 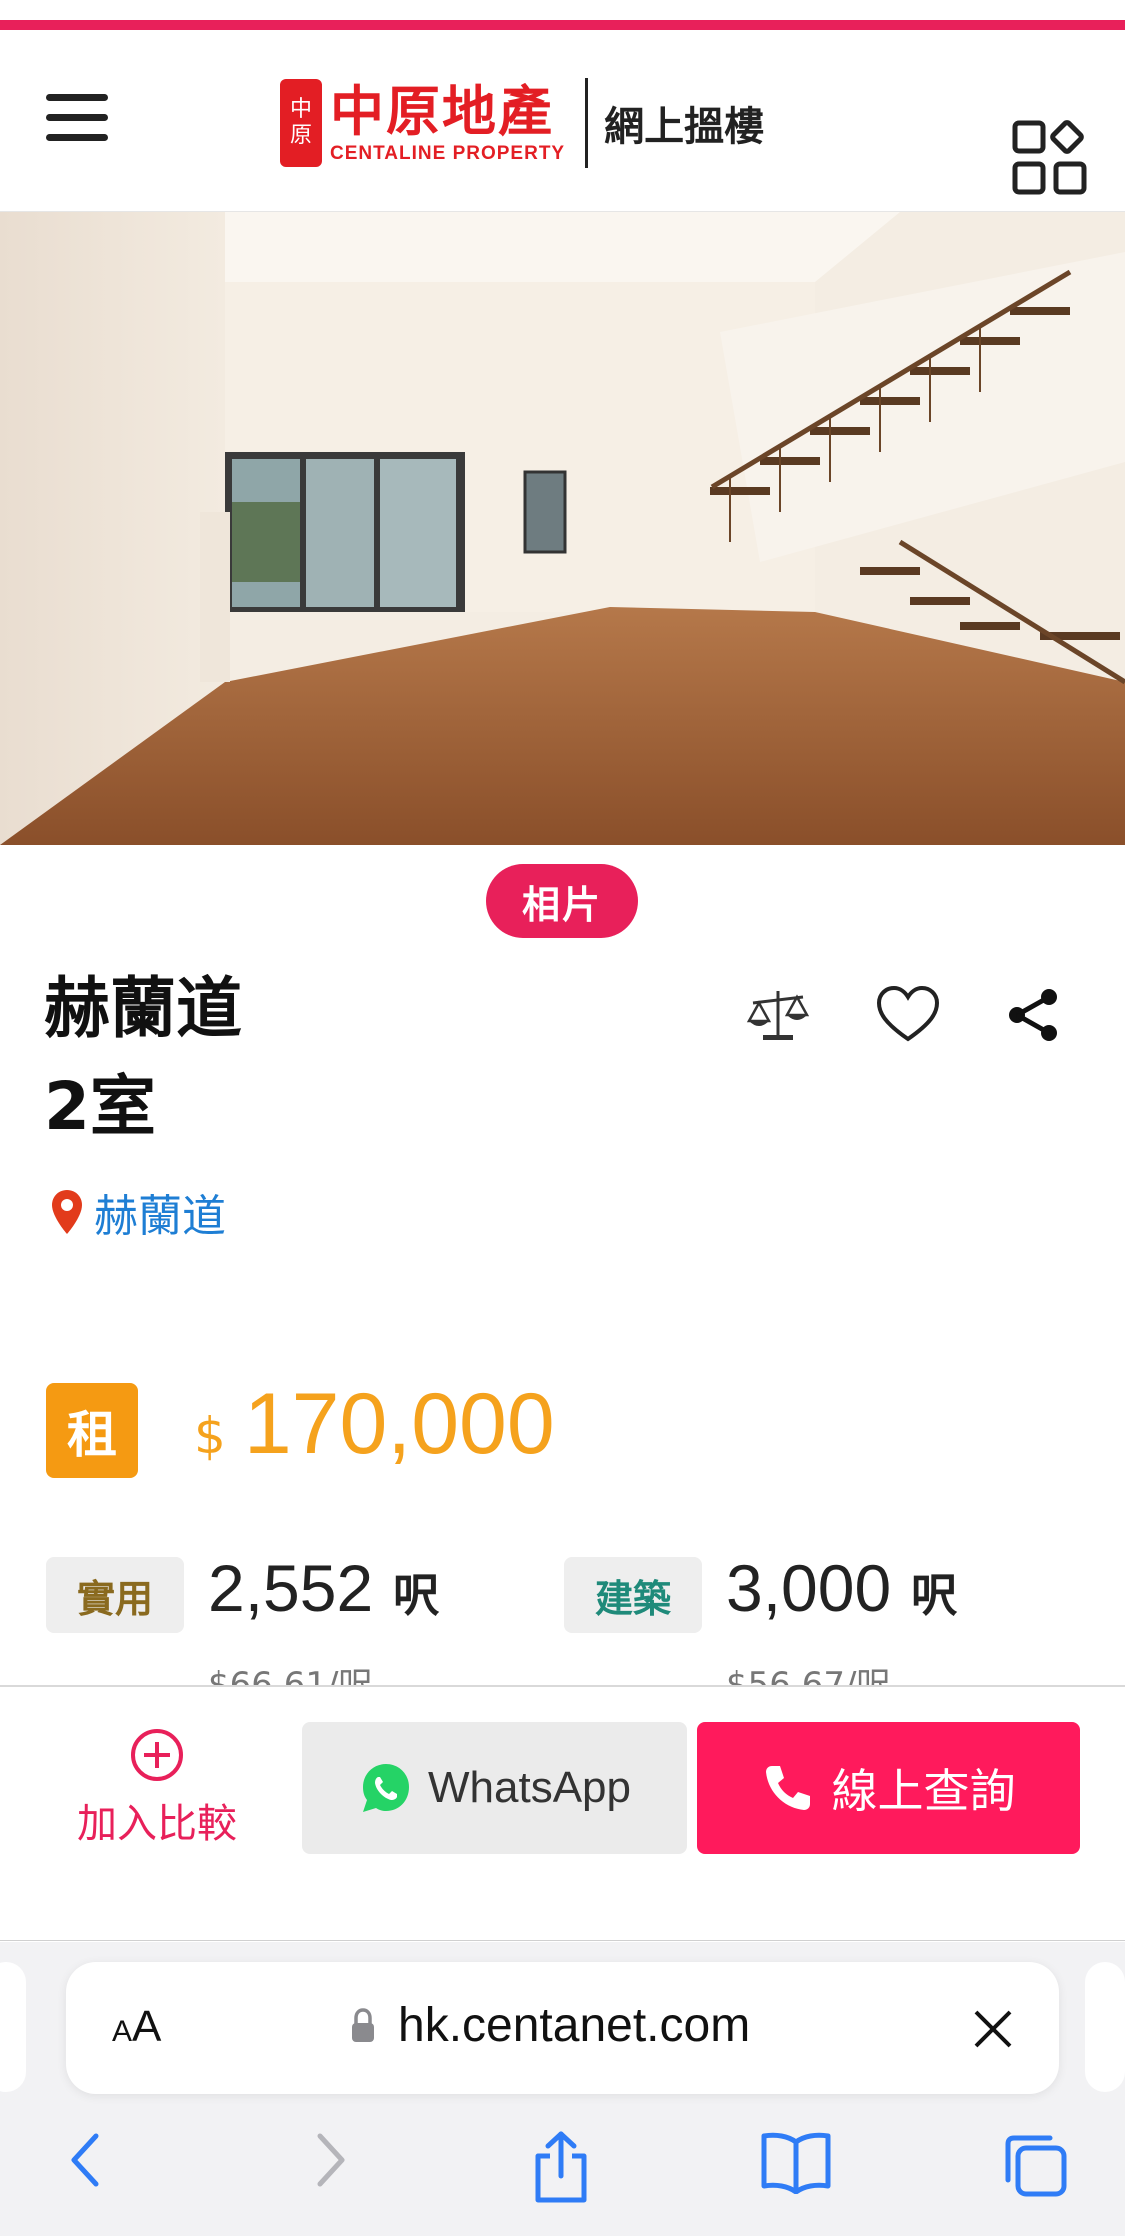 I want to click on brand-tagline: 網上搵樓, so click(x=684, y=127).